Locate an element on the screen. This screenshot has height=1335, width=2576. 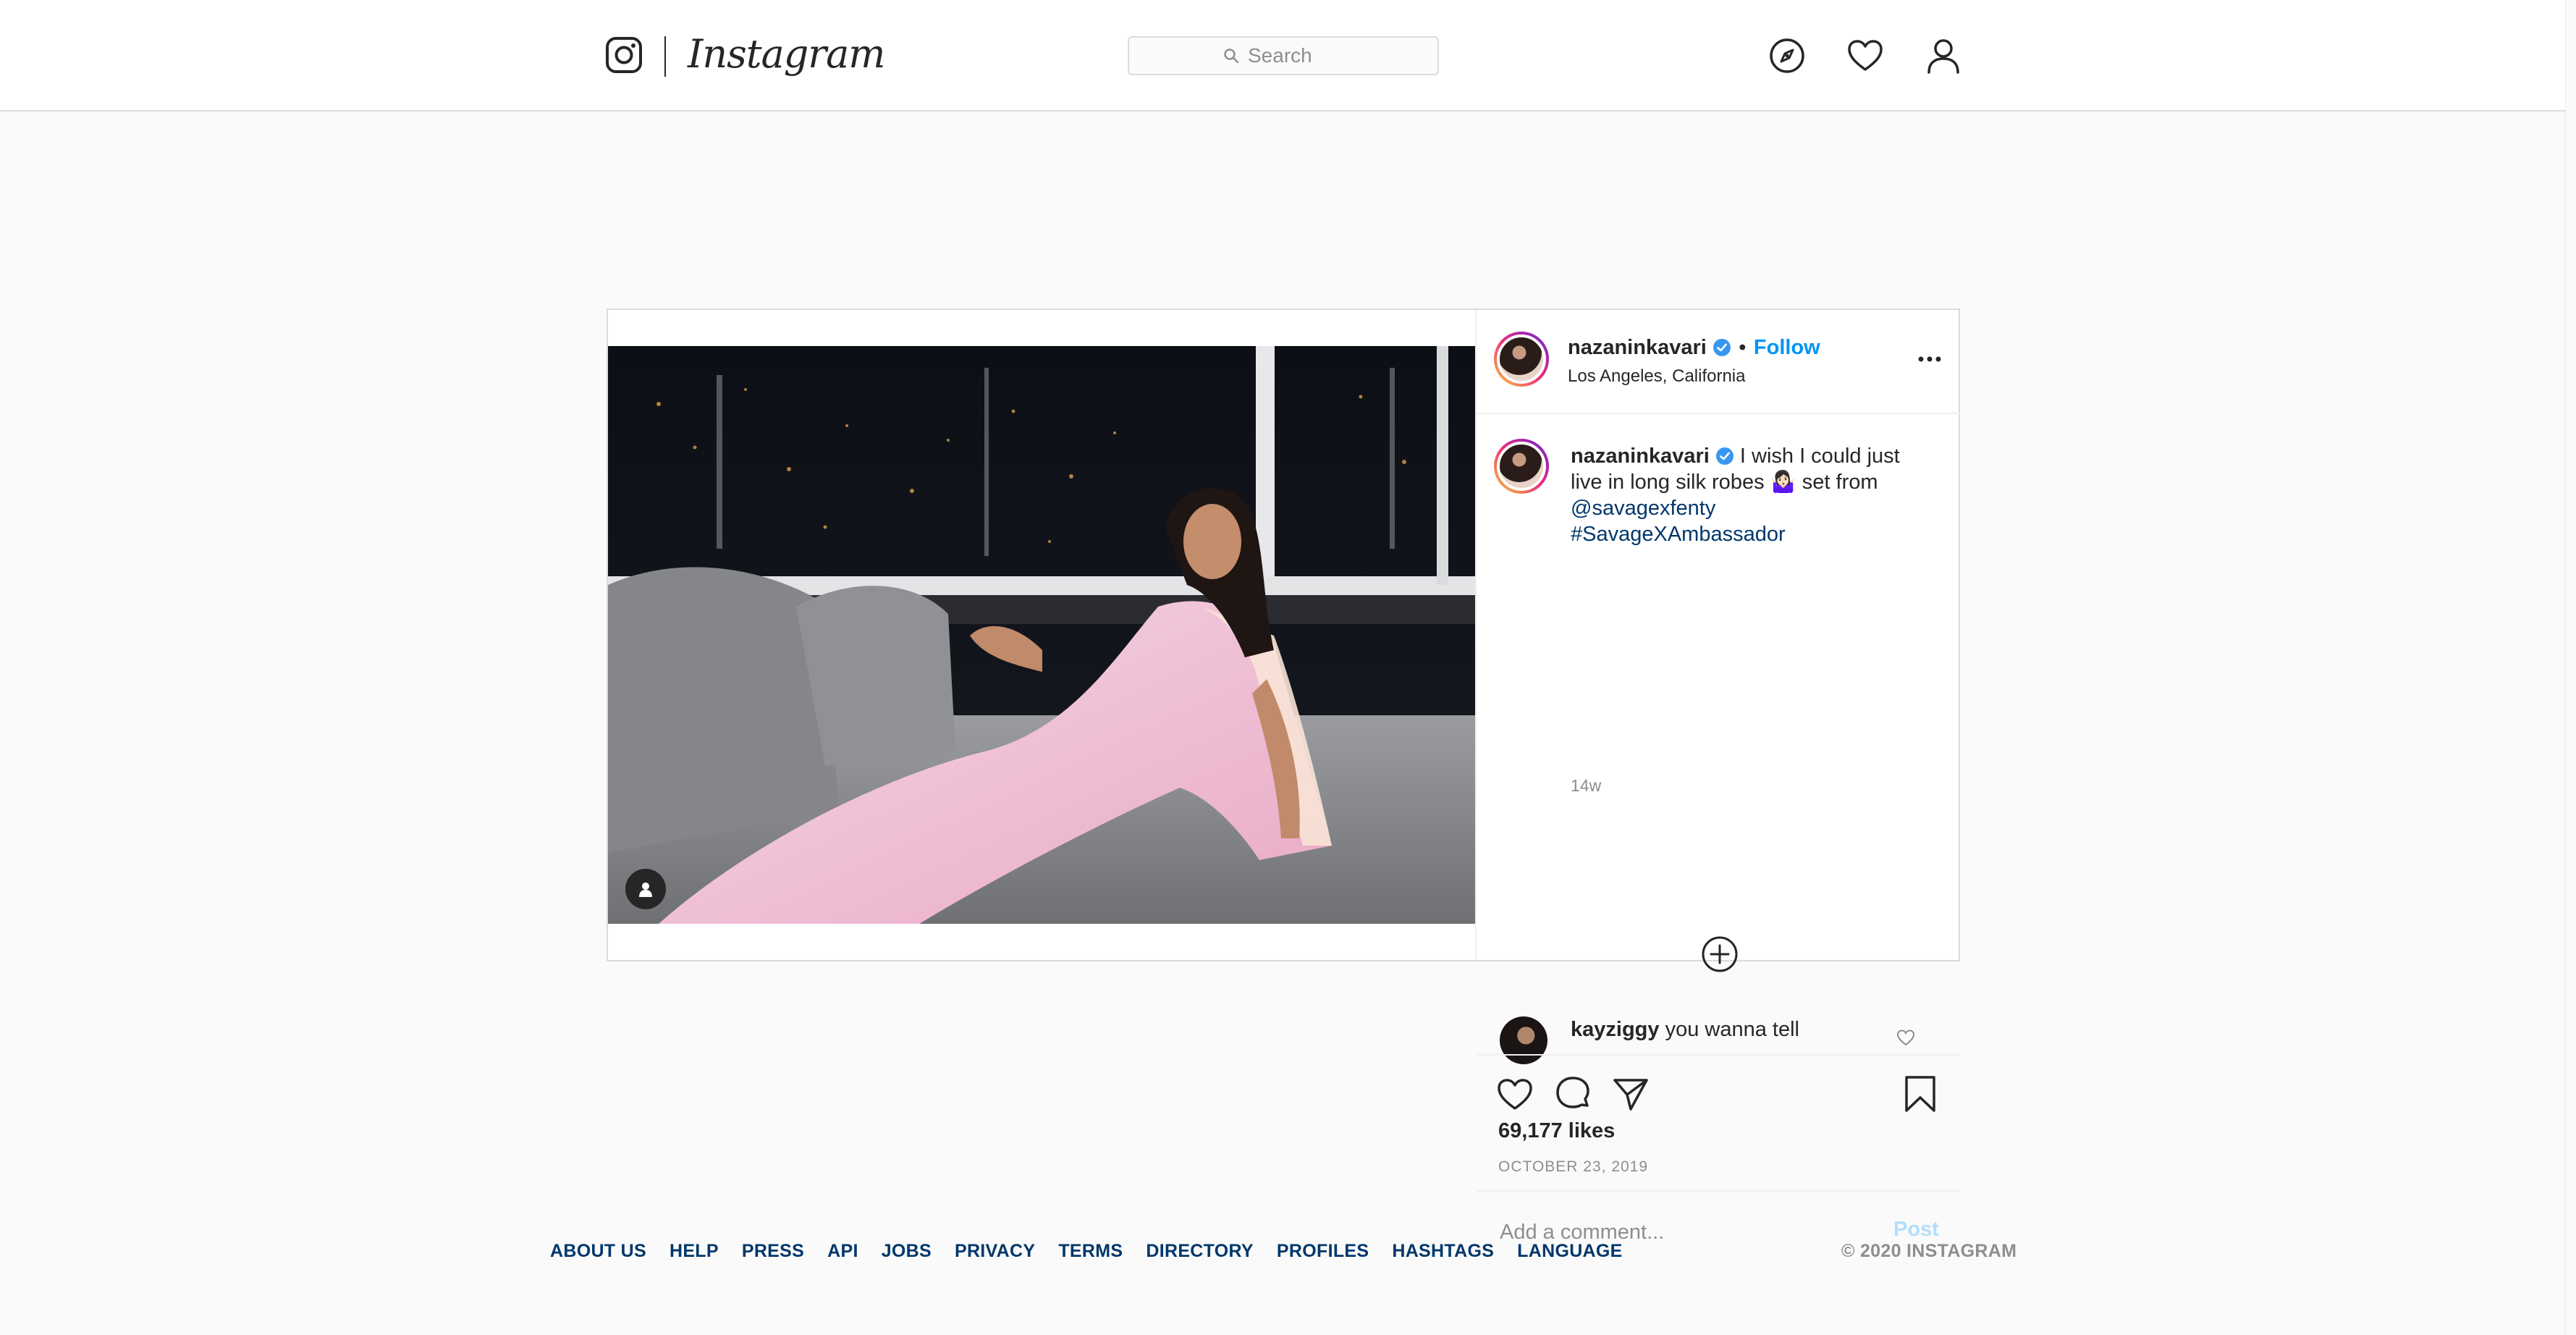
author-avatar is located at coordinates (1522, 359).